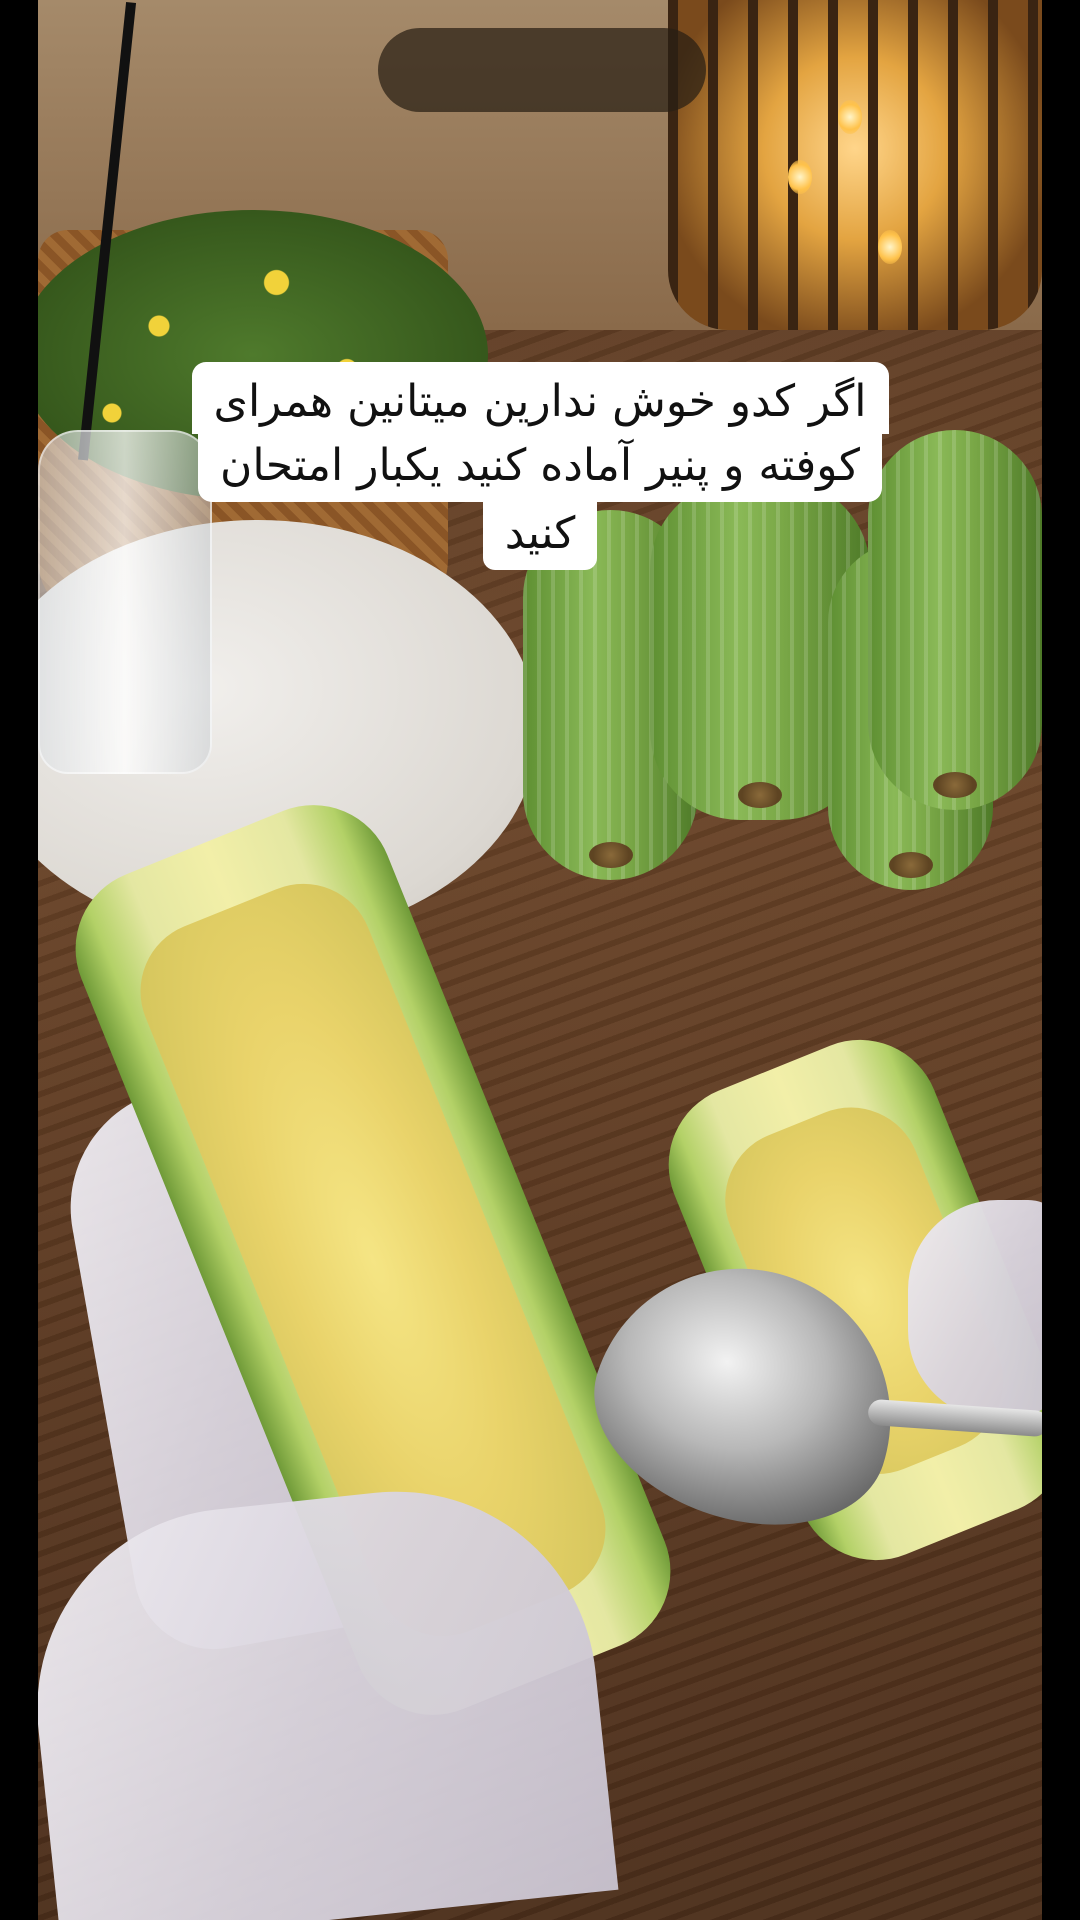 The height and width of the screenshot is (1920, 1080). What do you see at coordinates (975, 1310) in the screenshot?
I see `gloved-hand-right-image` at bounding box center [975, 1310].